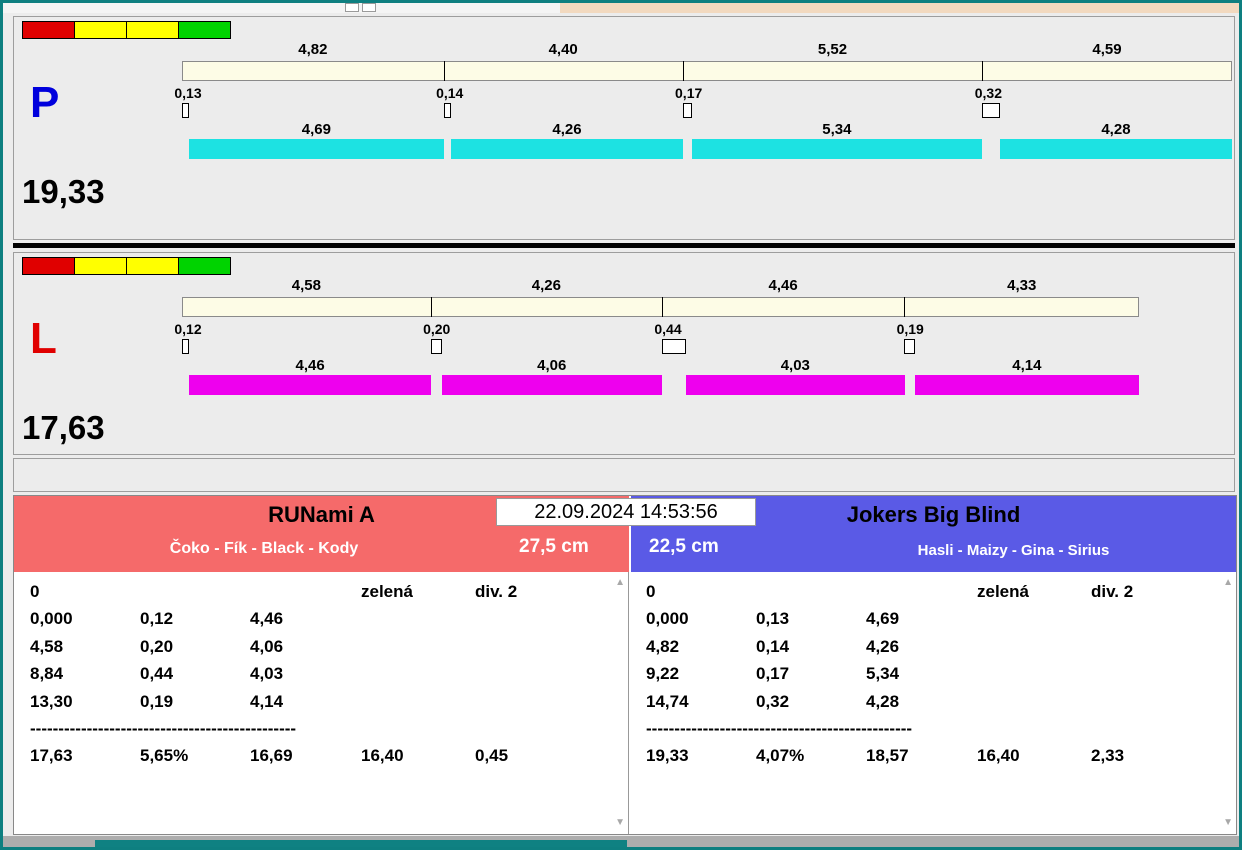  I want to click on leg-time-label: 4,46, so click(310, 365).